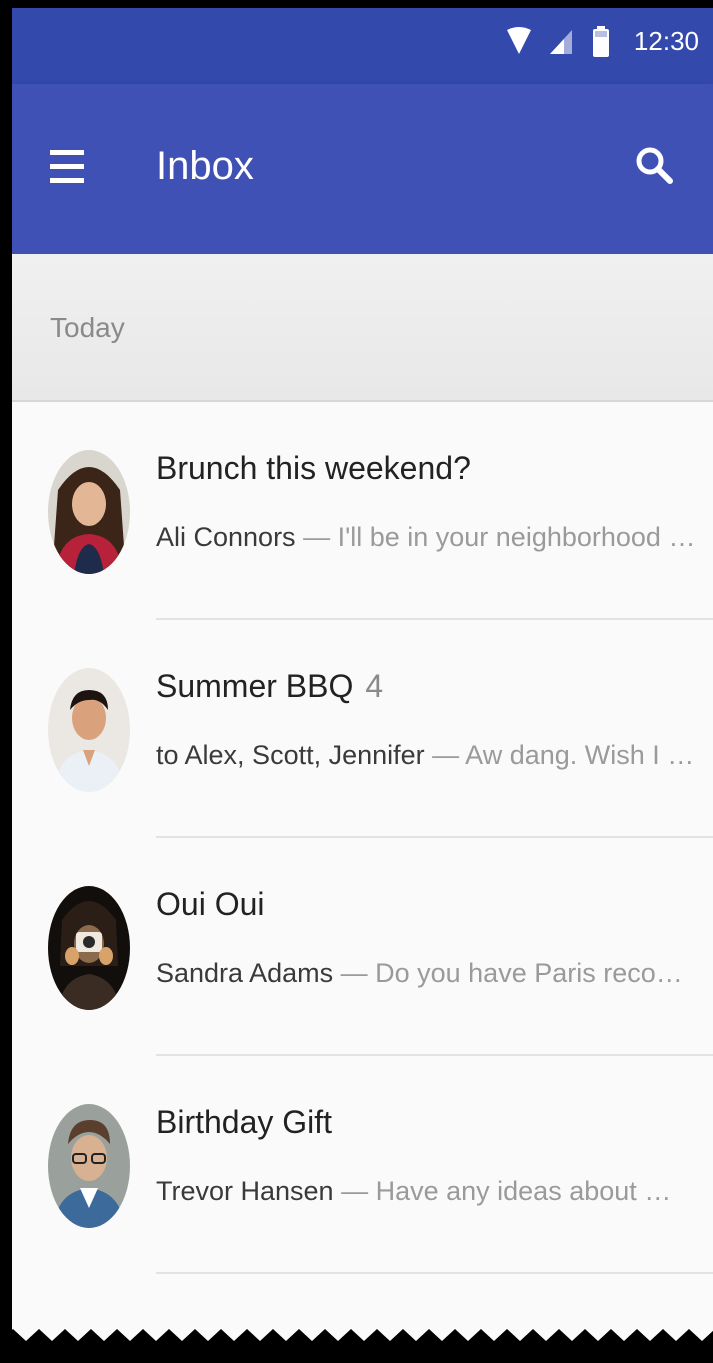  Describe the element at coordinates (87, 327) in the screenshot. I see `section-label: Today` at that location.